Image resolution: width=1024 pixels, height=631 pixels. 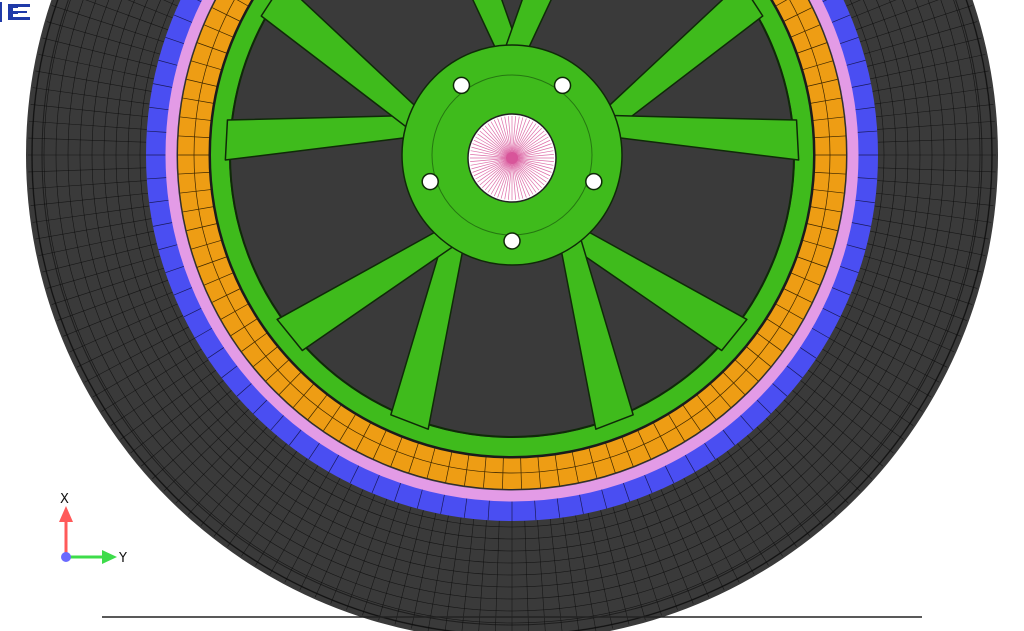 I want to click on triad-y-label: Y, so click(x=122, y=558).